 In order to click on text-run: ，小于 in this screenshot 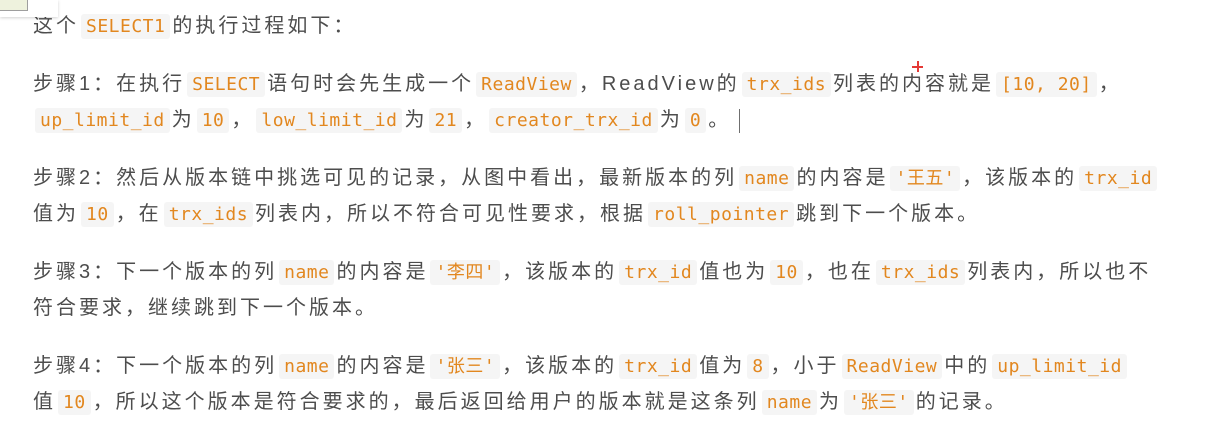, I will do `click(805, 365)`.